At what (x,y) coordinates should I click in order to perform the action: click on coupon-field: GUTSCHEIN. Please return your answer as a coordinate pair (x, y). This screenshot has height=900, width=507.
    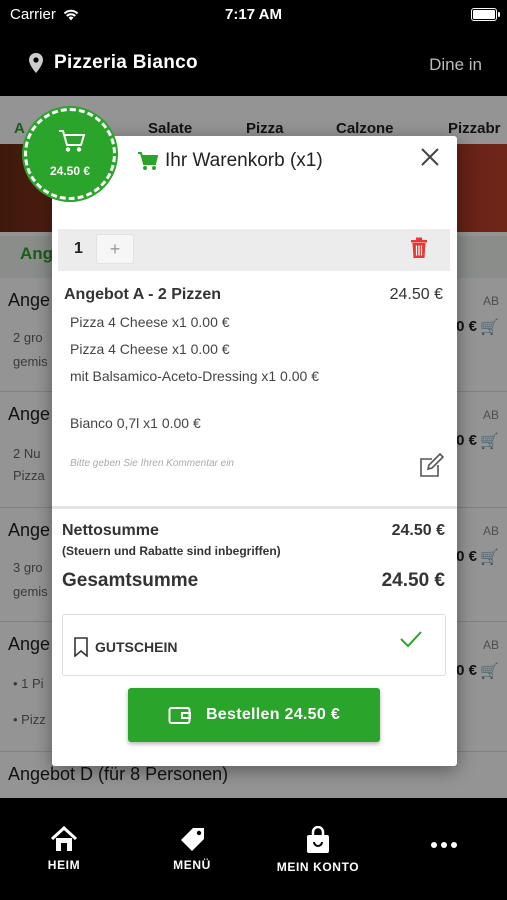
    Looking at the image, I should click on (254, 645).